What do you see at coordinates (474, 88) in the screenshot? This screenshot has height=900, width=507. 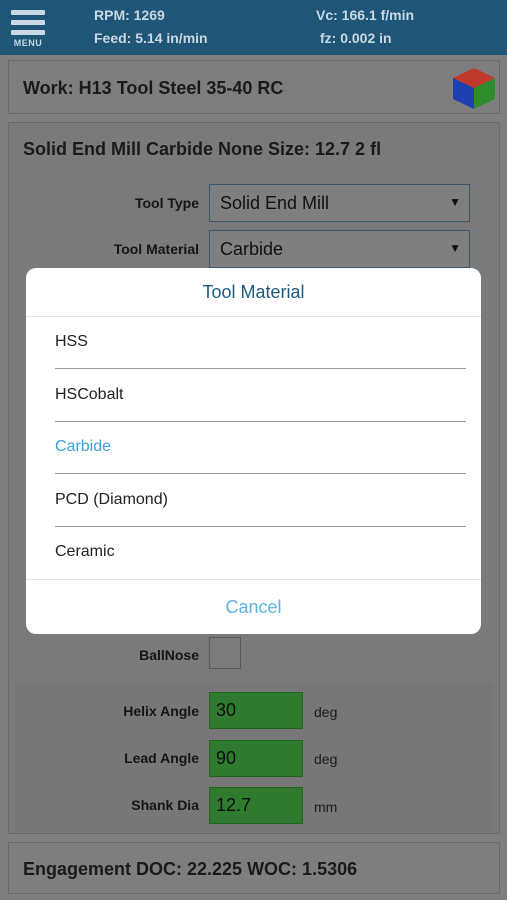 I see `material-cube-icon` at bounding box center [474, 88].